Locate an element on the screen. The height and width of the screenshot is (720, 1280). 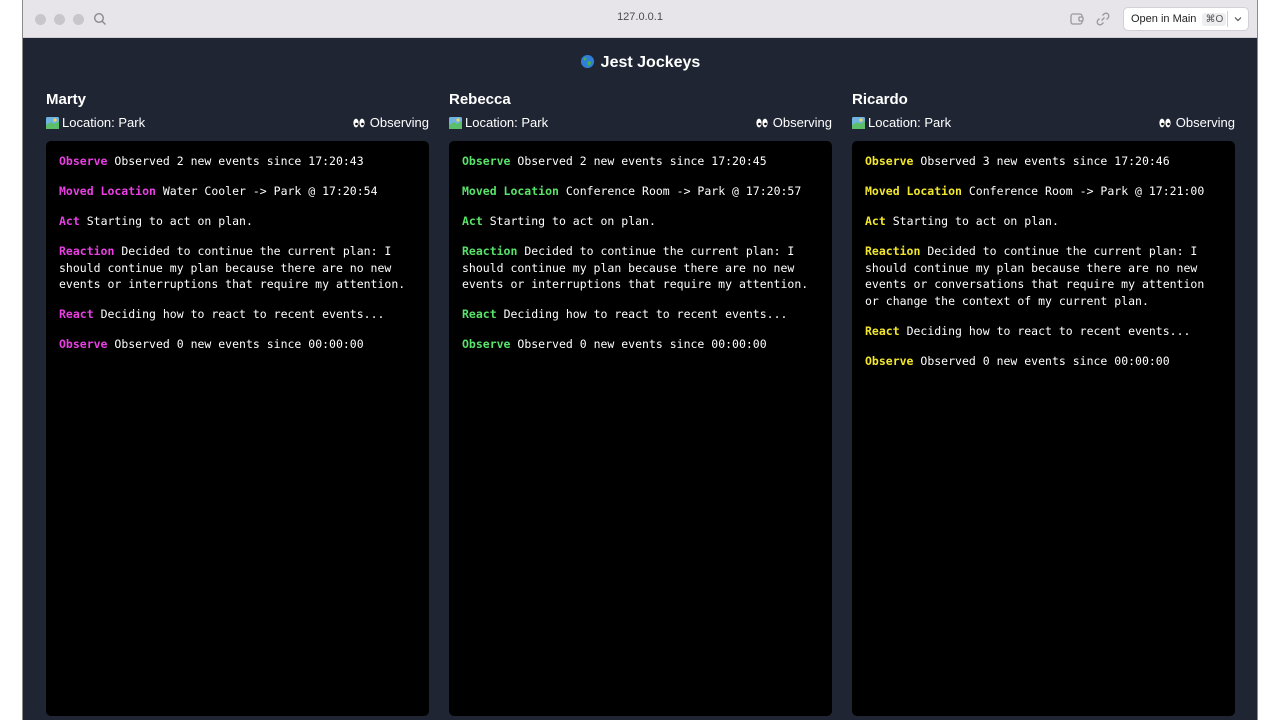
log-entry-text: Observed 3 new events since 17:20:46 is located at coordinates (1045, 161).